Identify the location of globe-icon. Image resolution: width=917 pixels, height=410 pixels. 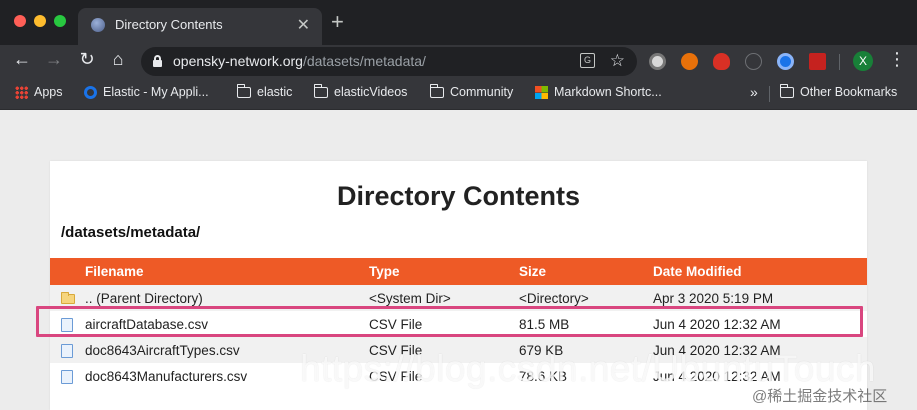
(98, 25).